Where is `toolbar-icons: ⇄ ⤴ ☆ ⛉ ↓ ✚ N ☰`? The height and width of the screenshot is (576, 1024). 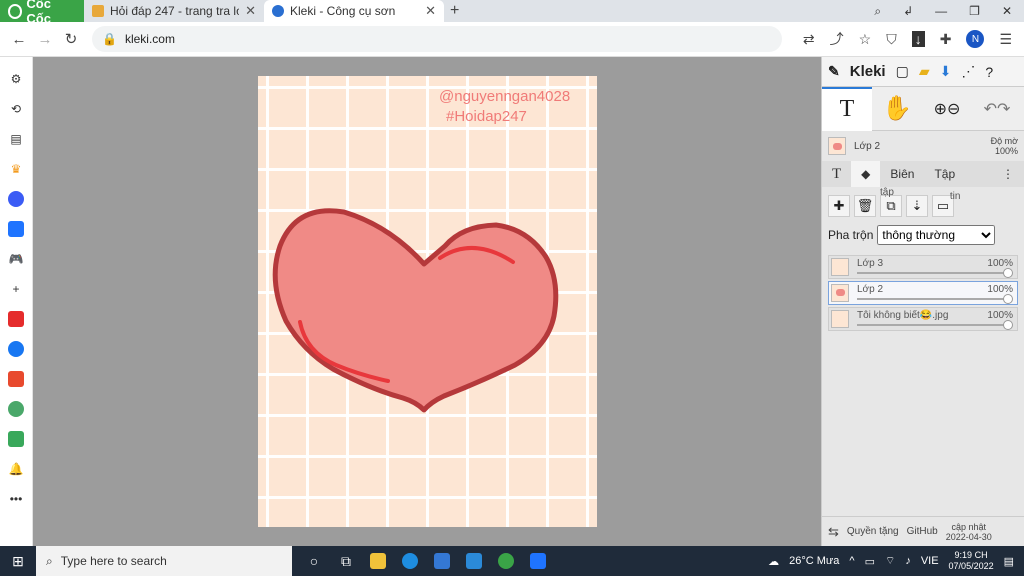 toolbar-icons: ⇄ ⤴ ☆ ⛉ ↓ ✚ N ☰ is located at coordinates (913, 39).